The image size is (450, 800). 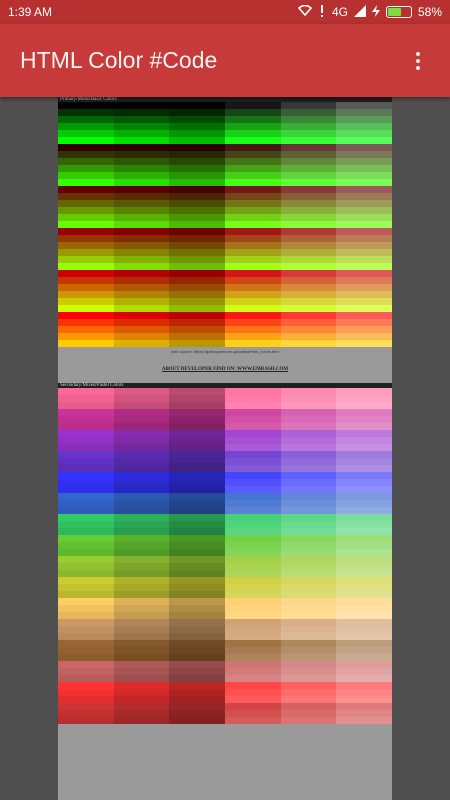 I want to click on developer-link: ABOUT DEVELOPER FIND ON: WWW.EMRASH.COM, so click(x=225, y=370).